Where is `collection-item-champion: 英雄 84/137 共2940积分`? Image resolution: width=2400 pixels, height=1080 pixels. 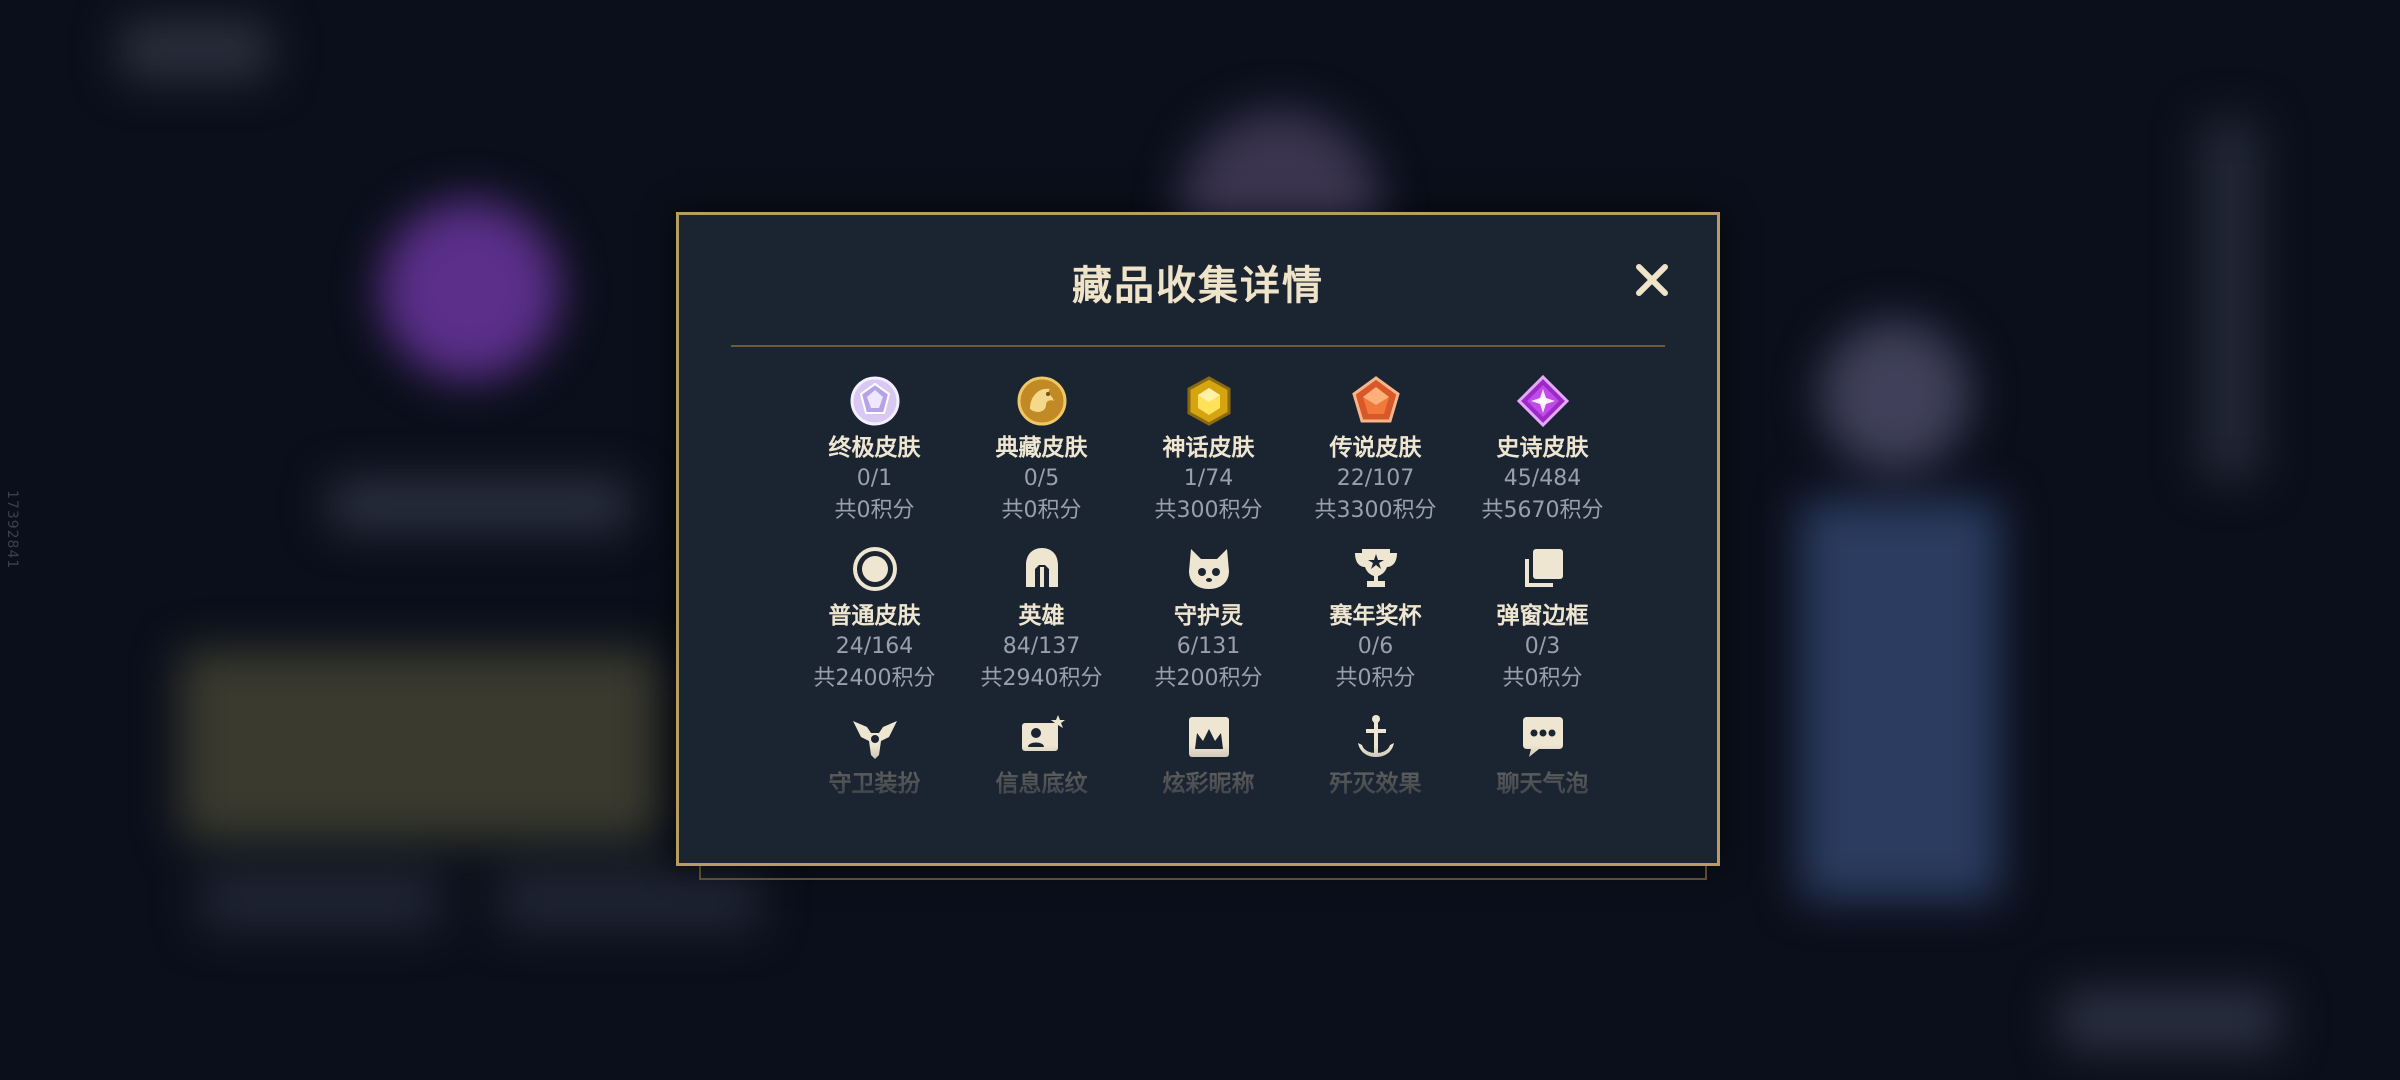
collection-item-champion: 英雄 84/137 共2940积分 is located at coordinates (1041, 627).